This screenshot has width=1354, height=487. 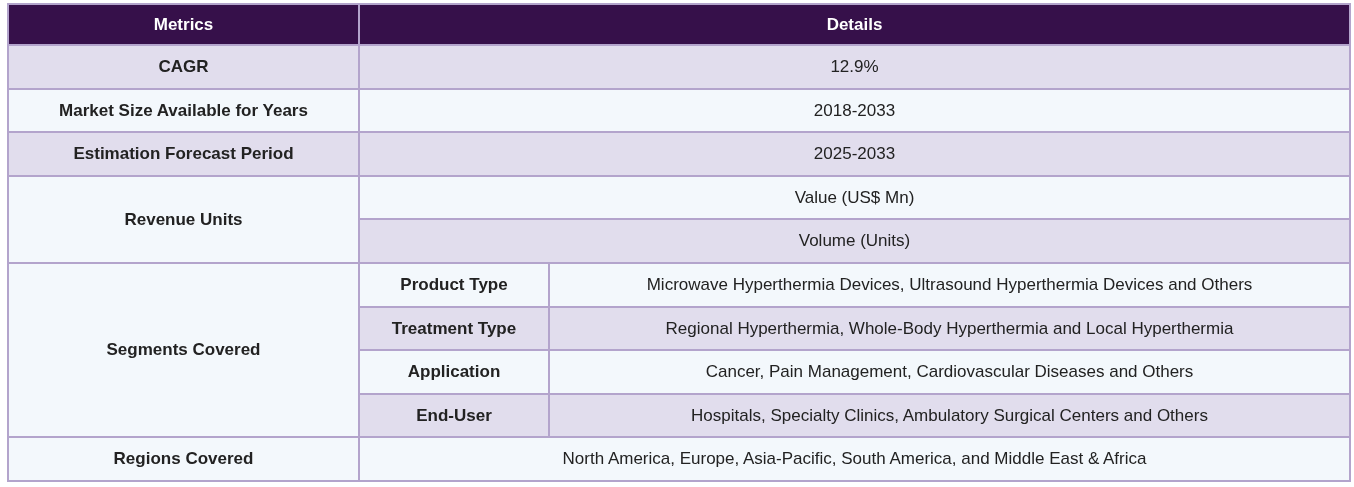 I want to click on detail-cell: Hospitals, Specialty Clinics, Ambulatory Surgical Centers and Others, so click(x=949, y=415).